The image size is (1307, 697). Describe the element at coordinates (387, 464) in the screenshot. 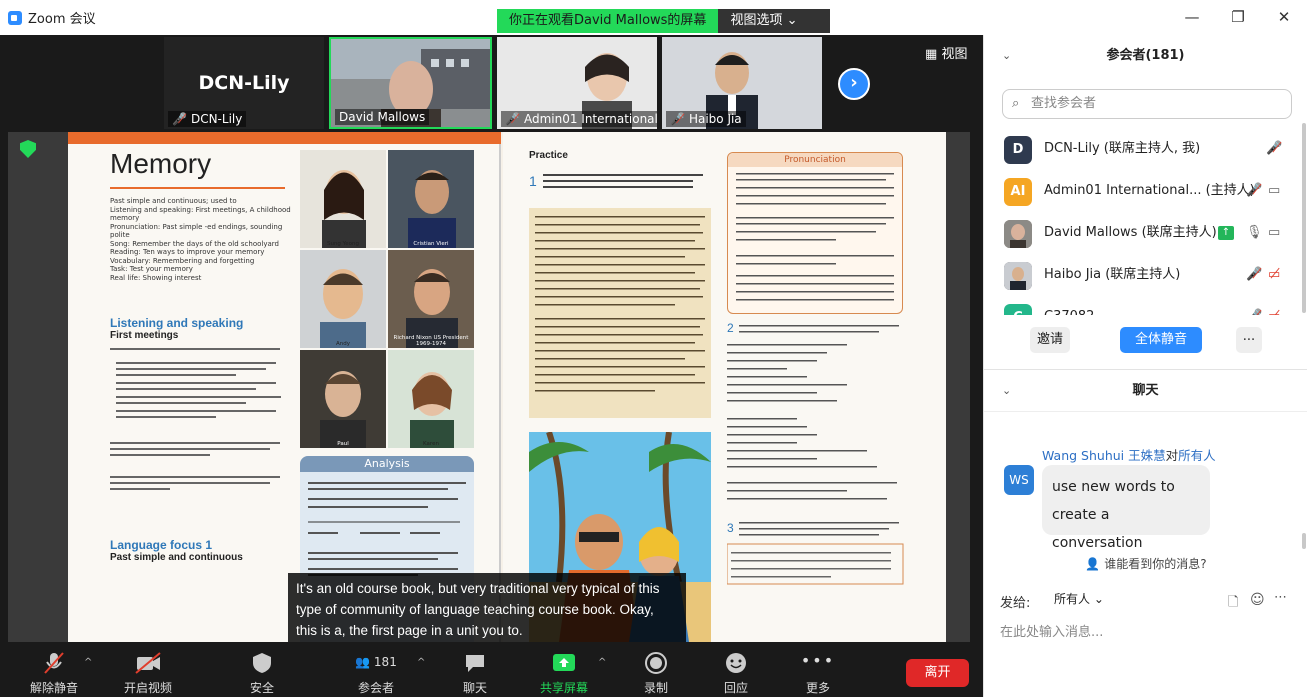

I see `analysis-title: Analysis` at that location.